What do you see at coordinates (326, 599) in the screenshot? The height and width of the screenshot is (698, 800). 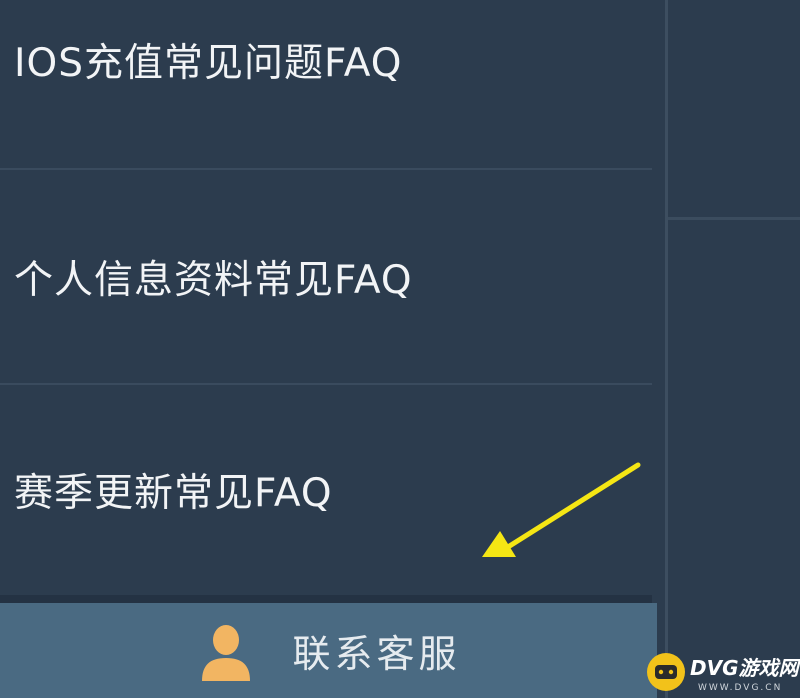 I see `divider` at bounding box center [326, 599].